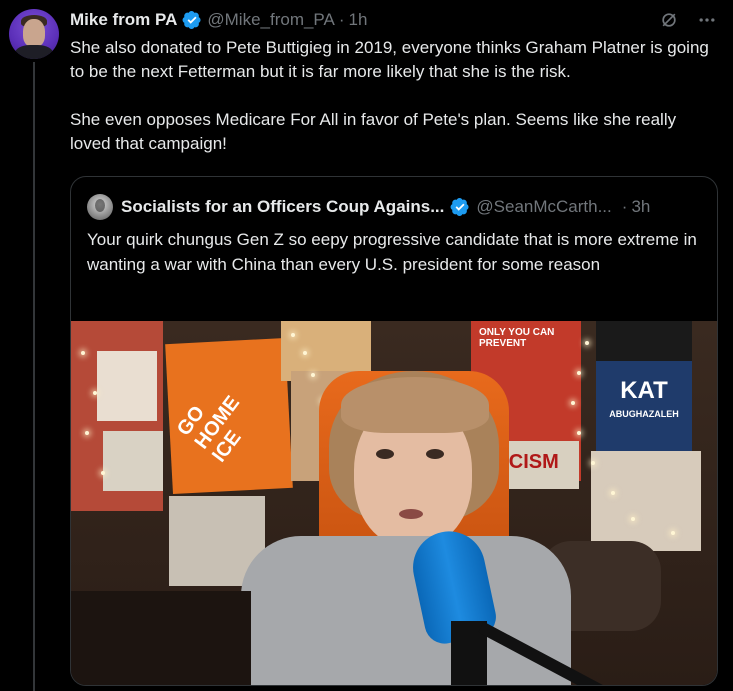  What do you see at coordinates (415, 405) in the screenshot?
I see `person-bangs` at bounding box center [415, 405].